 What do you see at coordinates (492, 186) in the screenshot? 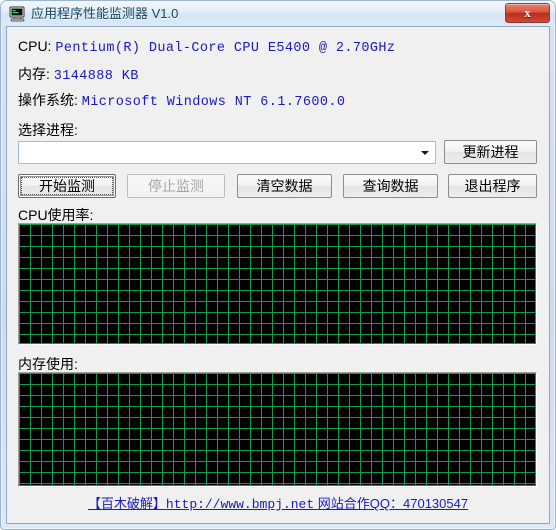
I see `exit-program-button: 退出程序` at bounding box center [492, 186].